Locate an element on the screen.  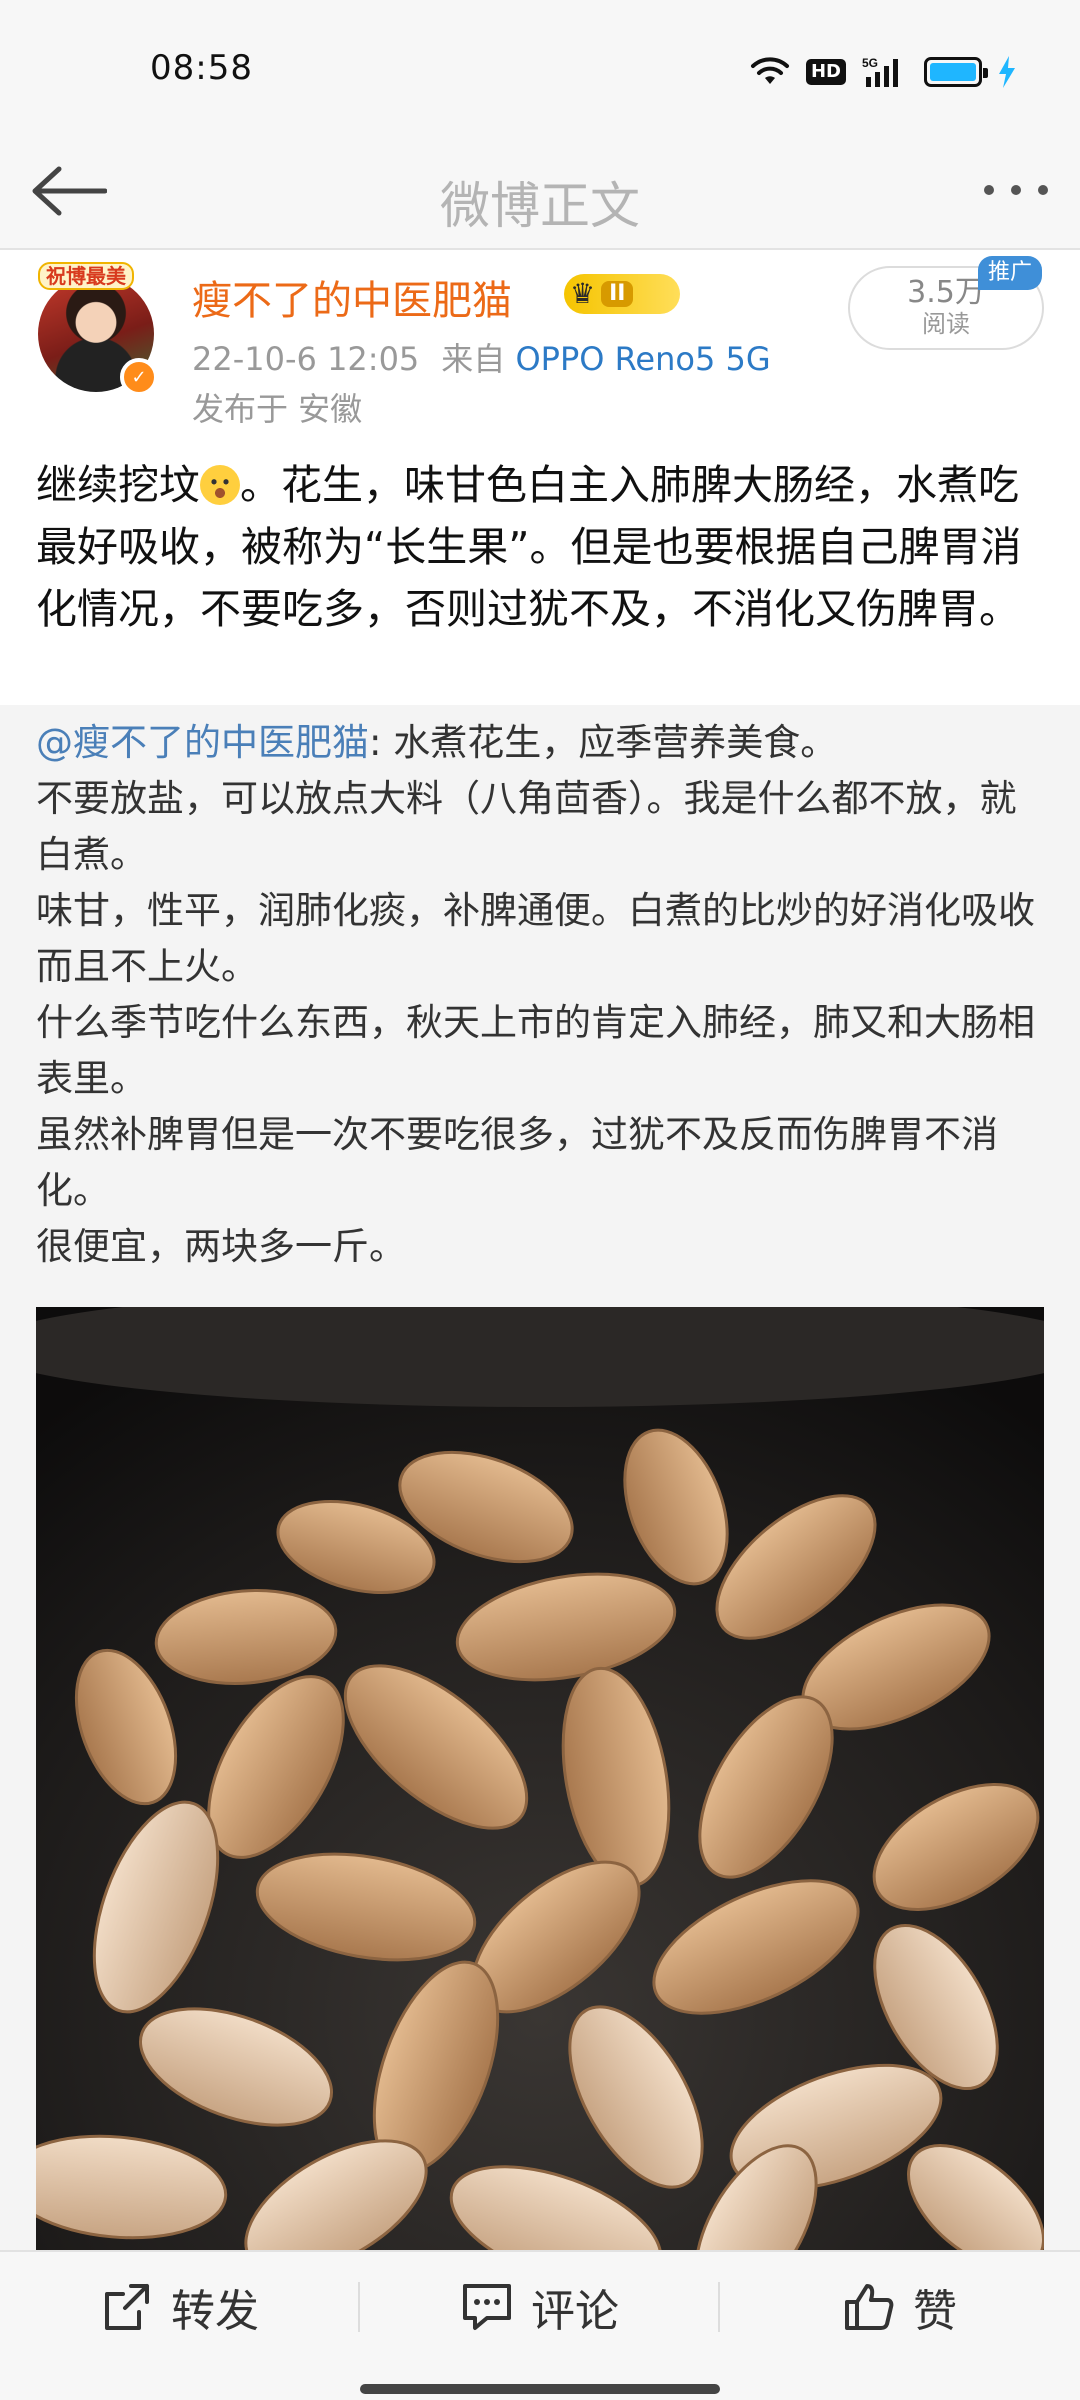
page-title: 微博正文 is located at coordinates (540, 206).